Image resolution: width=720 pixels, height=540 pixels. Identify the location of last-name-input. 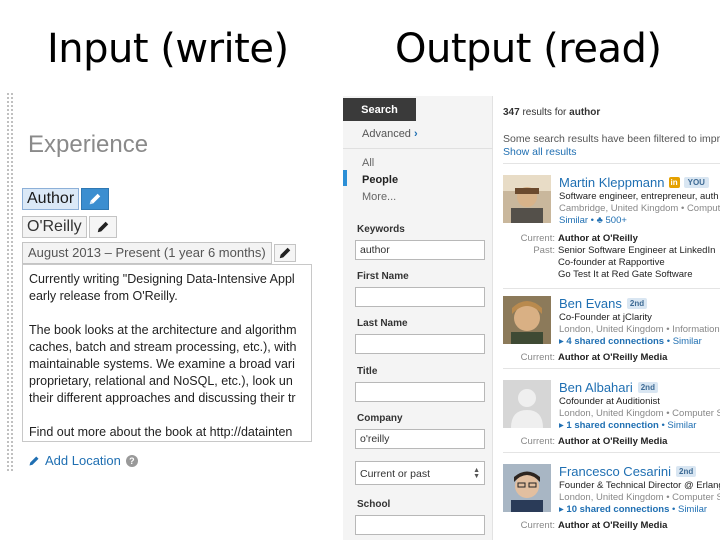
(420, 344).